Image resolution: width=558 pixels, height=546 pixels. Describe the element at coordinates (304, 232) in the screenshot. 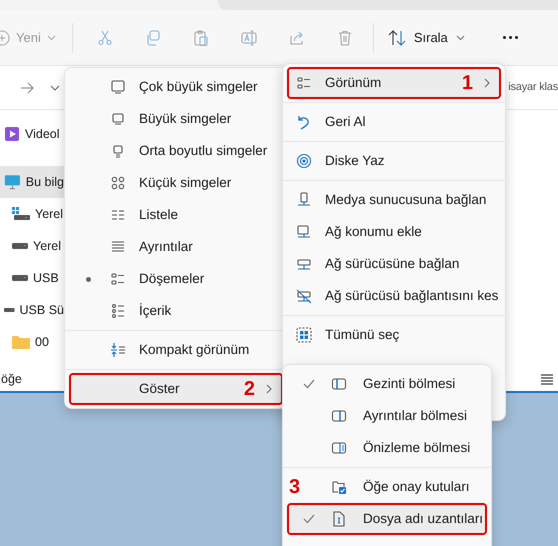

I see `network-computer-icon` at that location.